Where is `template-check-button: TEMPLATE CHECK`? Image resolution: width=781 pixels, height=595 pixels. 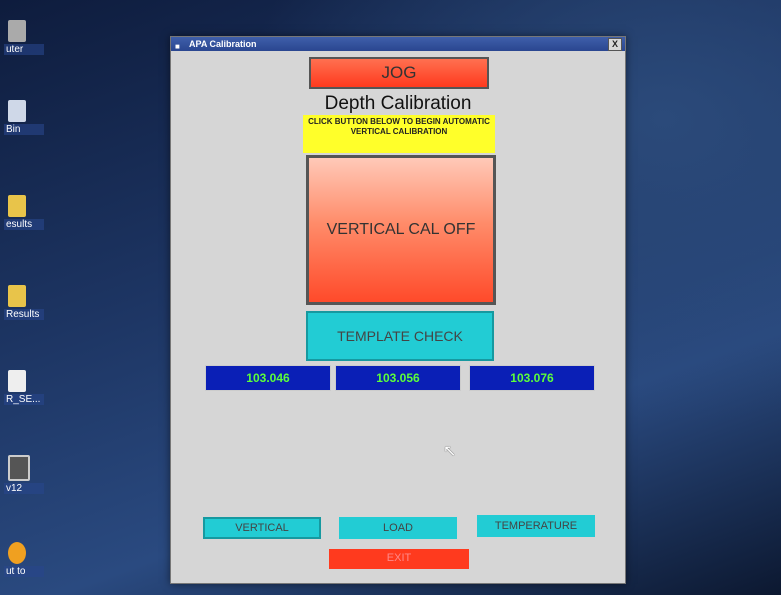 template-check-button: TEMPLATE CHECK is located at coordinates (400, 336).